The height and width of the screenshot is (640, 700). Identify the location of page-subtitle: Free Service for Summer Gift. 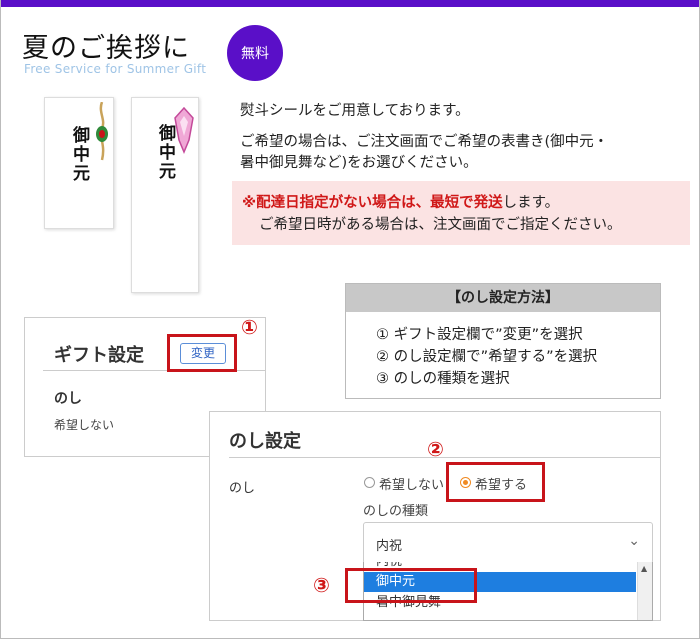
(115, 69).